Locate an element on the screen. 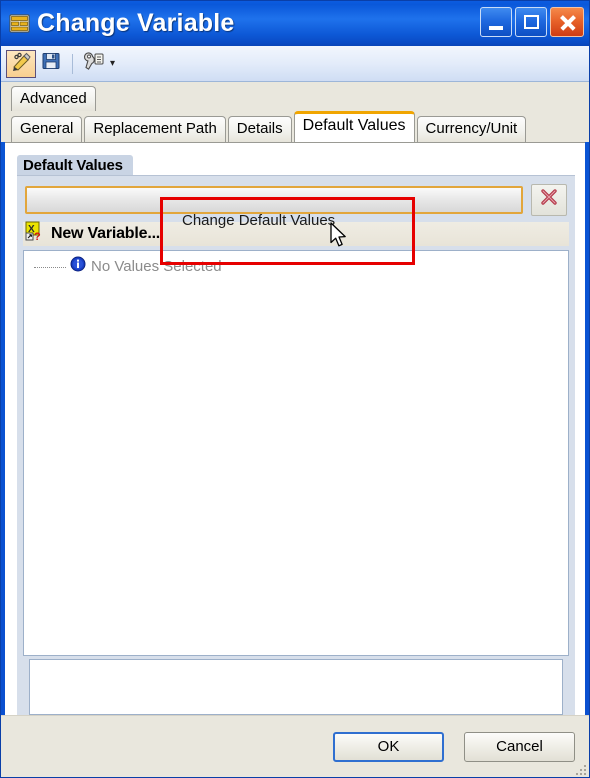  minimize-icon is located at coordinates (496, 28).